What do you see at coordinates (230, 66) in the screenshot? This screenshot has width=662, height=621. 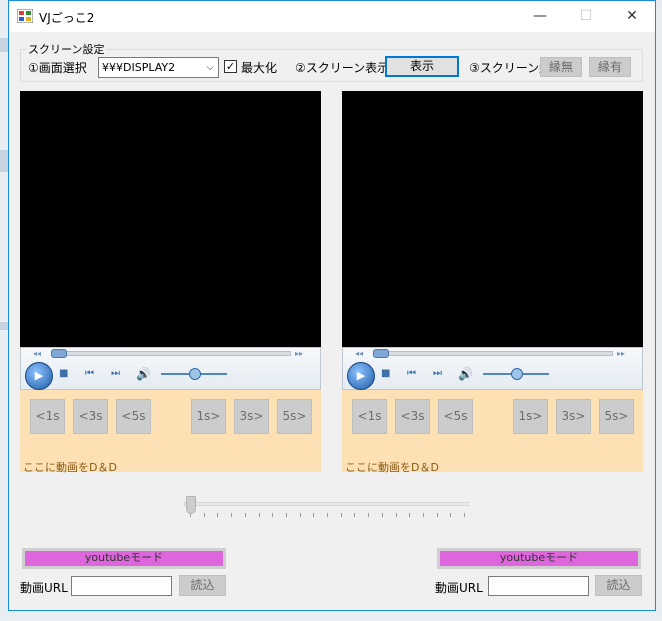 I see `maximize-checkbox: ✓` at bounding box center [230, 66].